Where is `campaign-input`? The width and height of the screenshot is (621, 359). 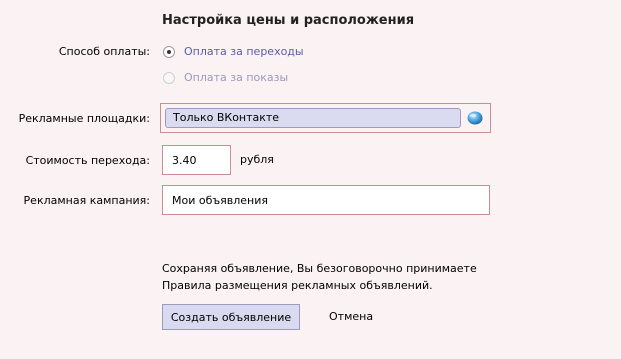
campaign-input is located at coordinates (326, 200).